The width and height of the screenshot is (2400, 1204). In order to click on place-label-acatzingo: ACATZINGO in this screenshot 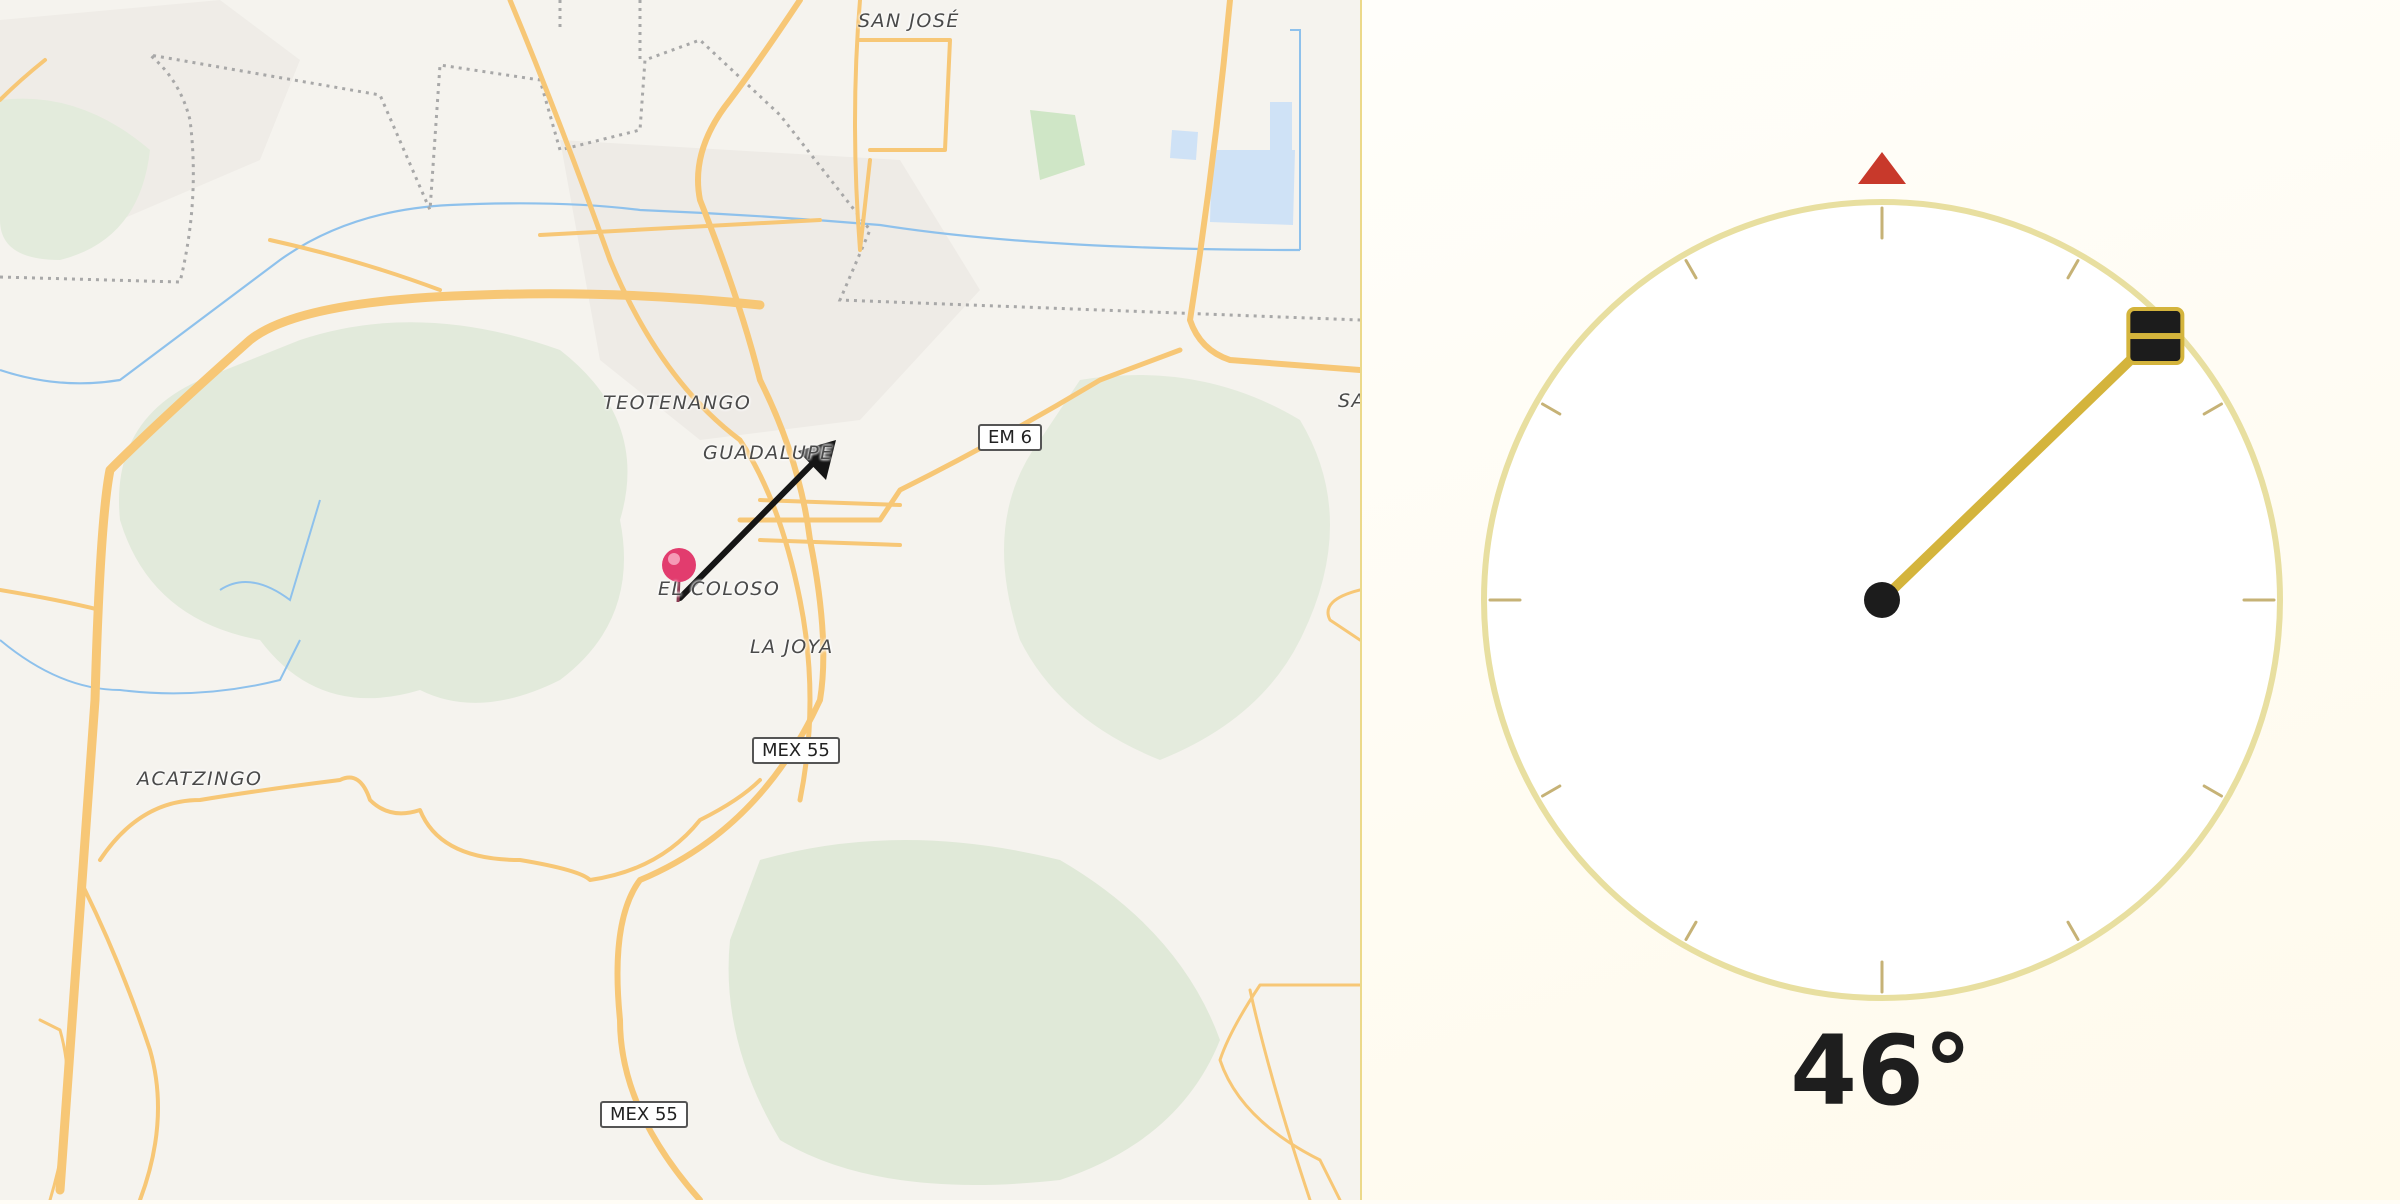, I will do `click(200, 779)`.